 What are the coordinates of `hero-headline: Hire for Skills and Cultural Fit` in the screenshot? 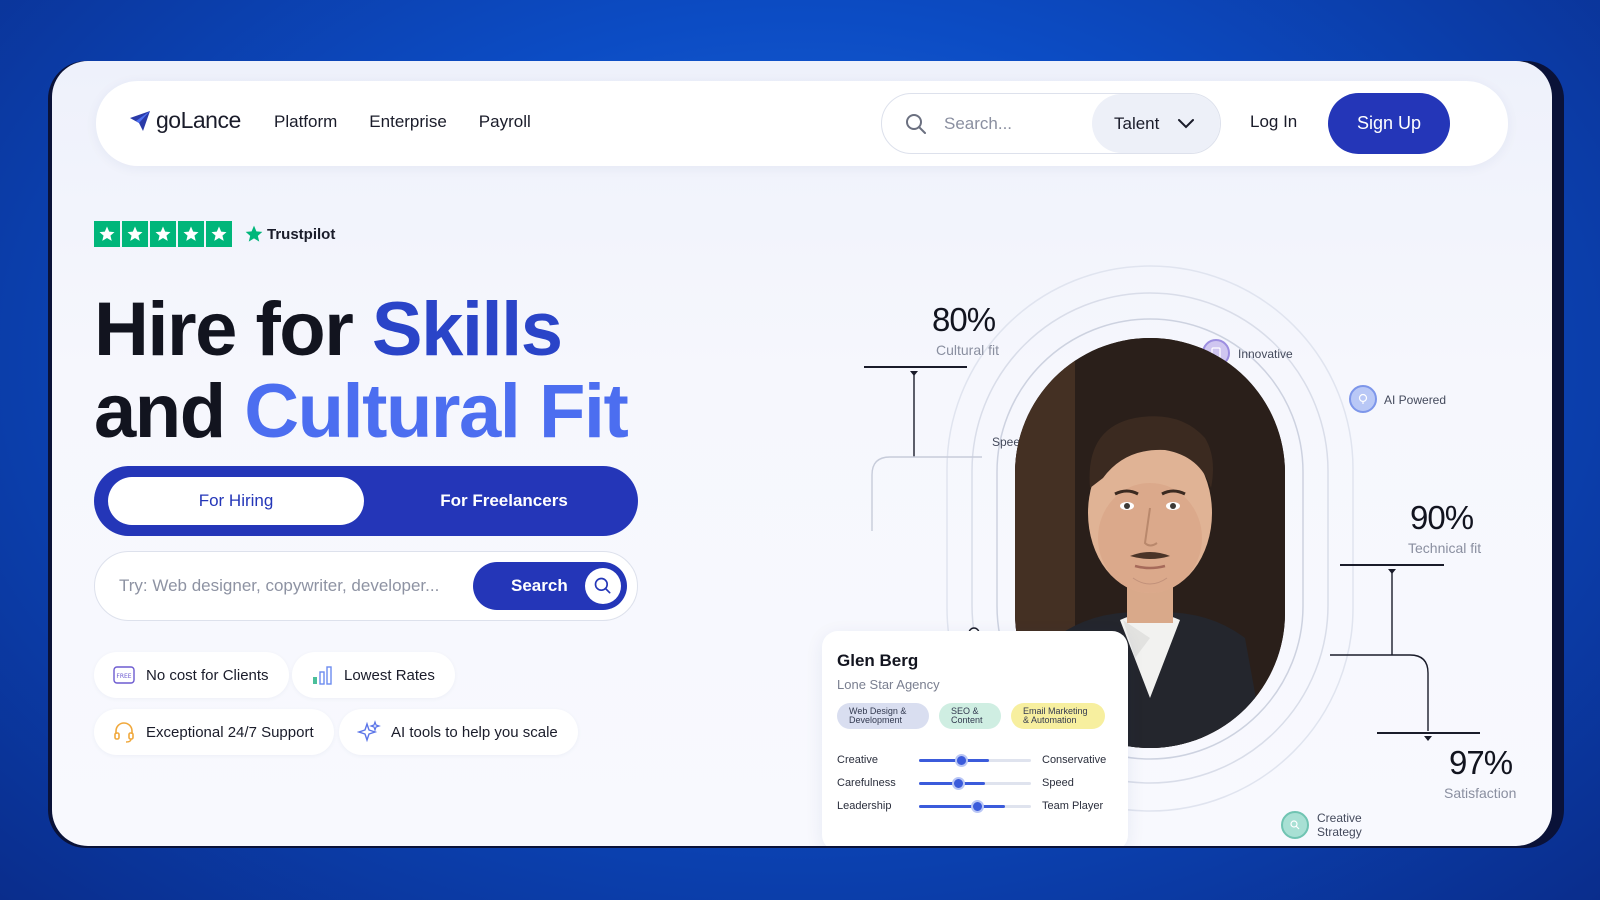 It's located at (361, 370).